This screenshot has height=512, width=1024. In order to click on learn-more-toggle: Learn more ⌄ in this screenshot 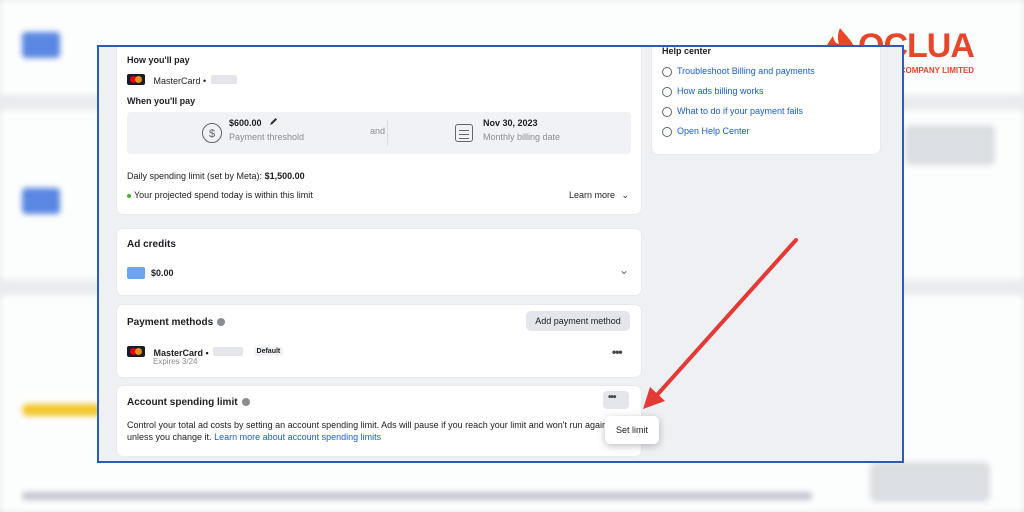, I will do `click(599, 195)`.